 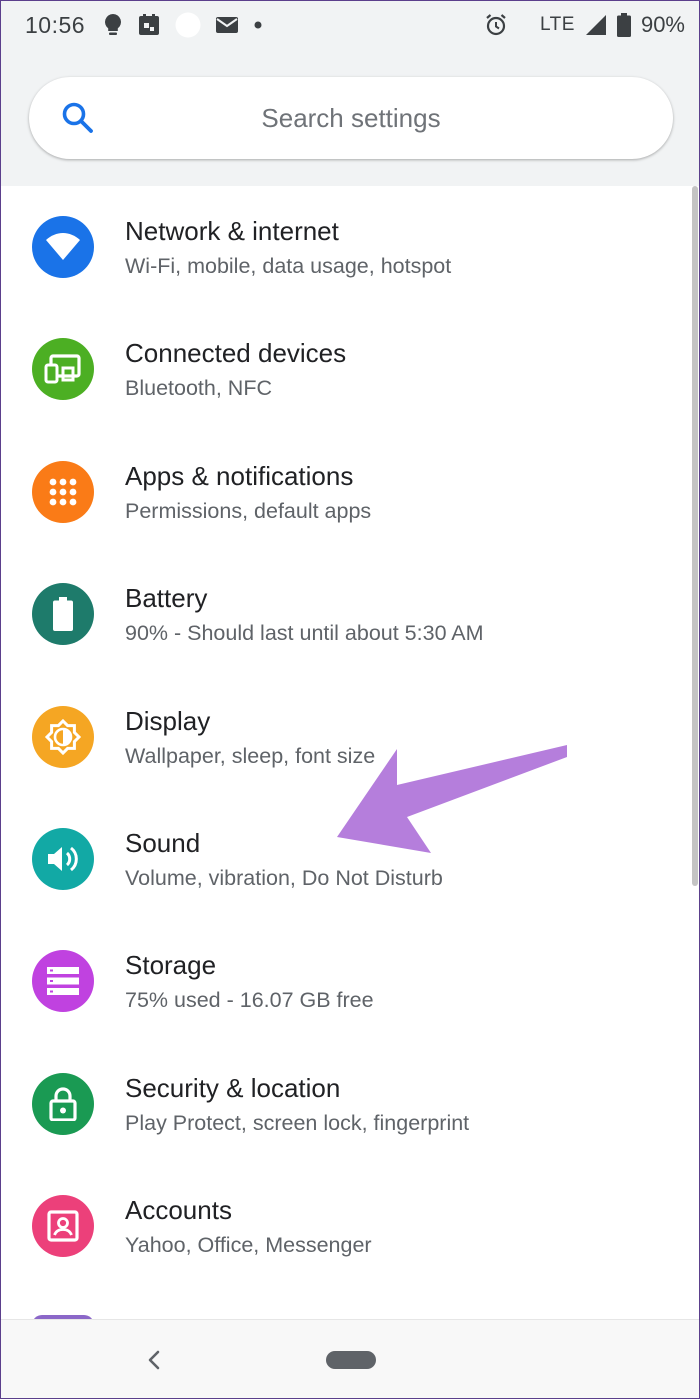 What do you see at coordinates (350, 25) in the screenshot?
I see `status-bar: 10:56 LTE 90%` at bounding box center [350, 25].